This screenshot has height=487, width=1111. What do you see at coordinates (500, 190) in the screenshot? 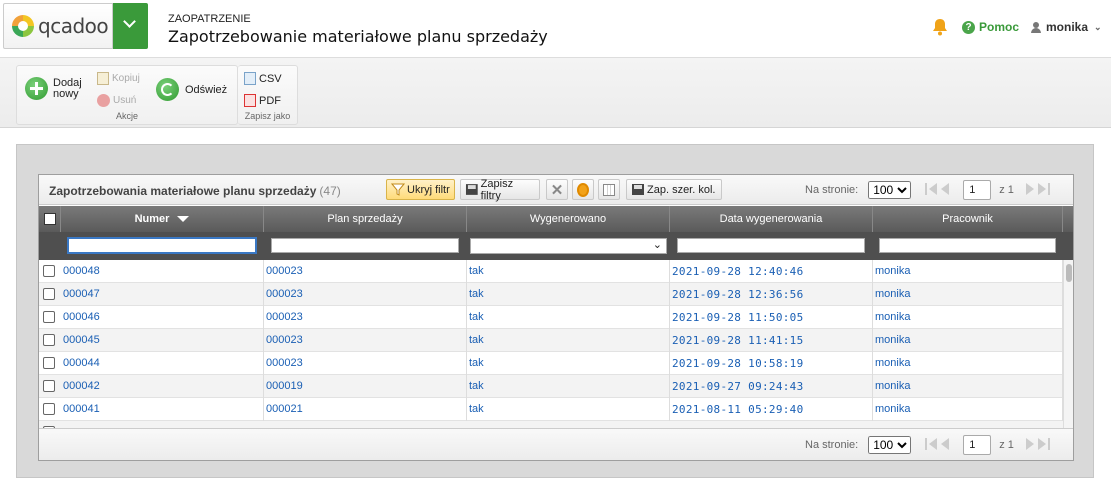
I see `save-filters-button: Zapisz filtry` at bounding box center [500, 190].